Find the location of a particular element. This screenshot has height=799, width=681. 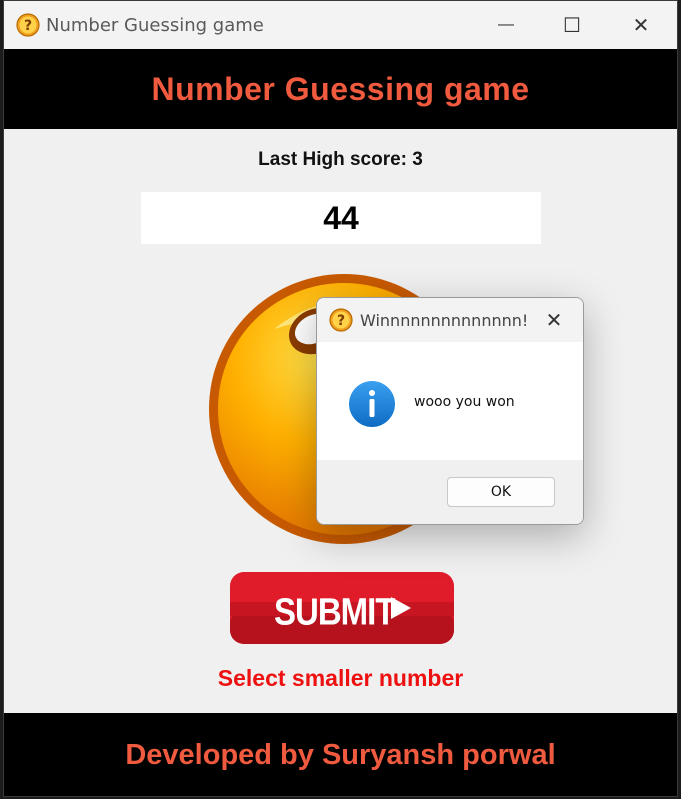

high-score-label: Last High score: 3 is located at coordinates (340, 159).